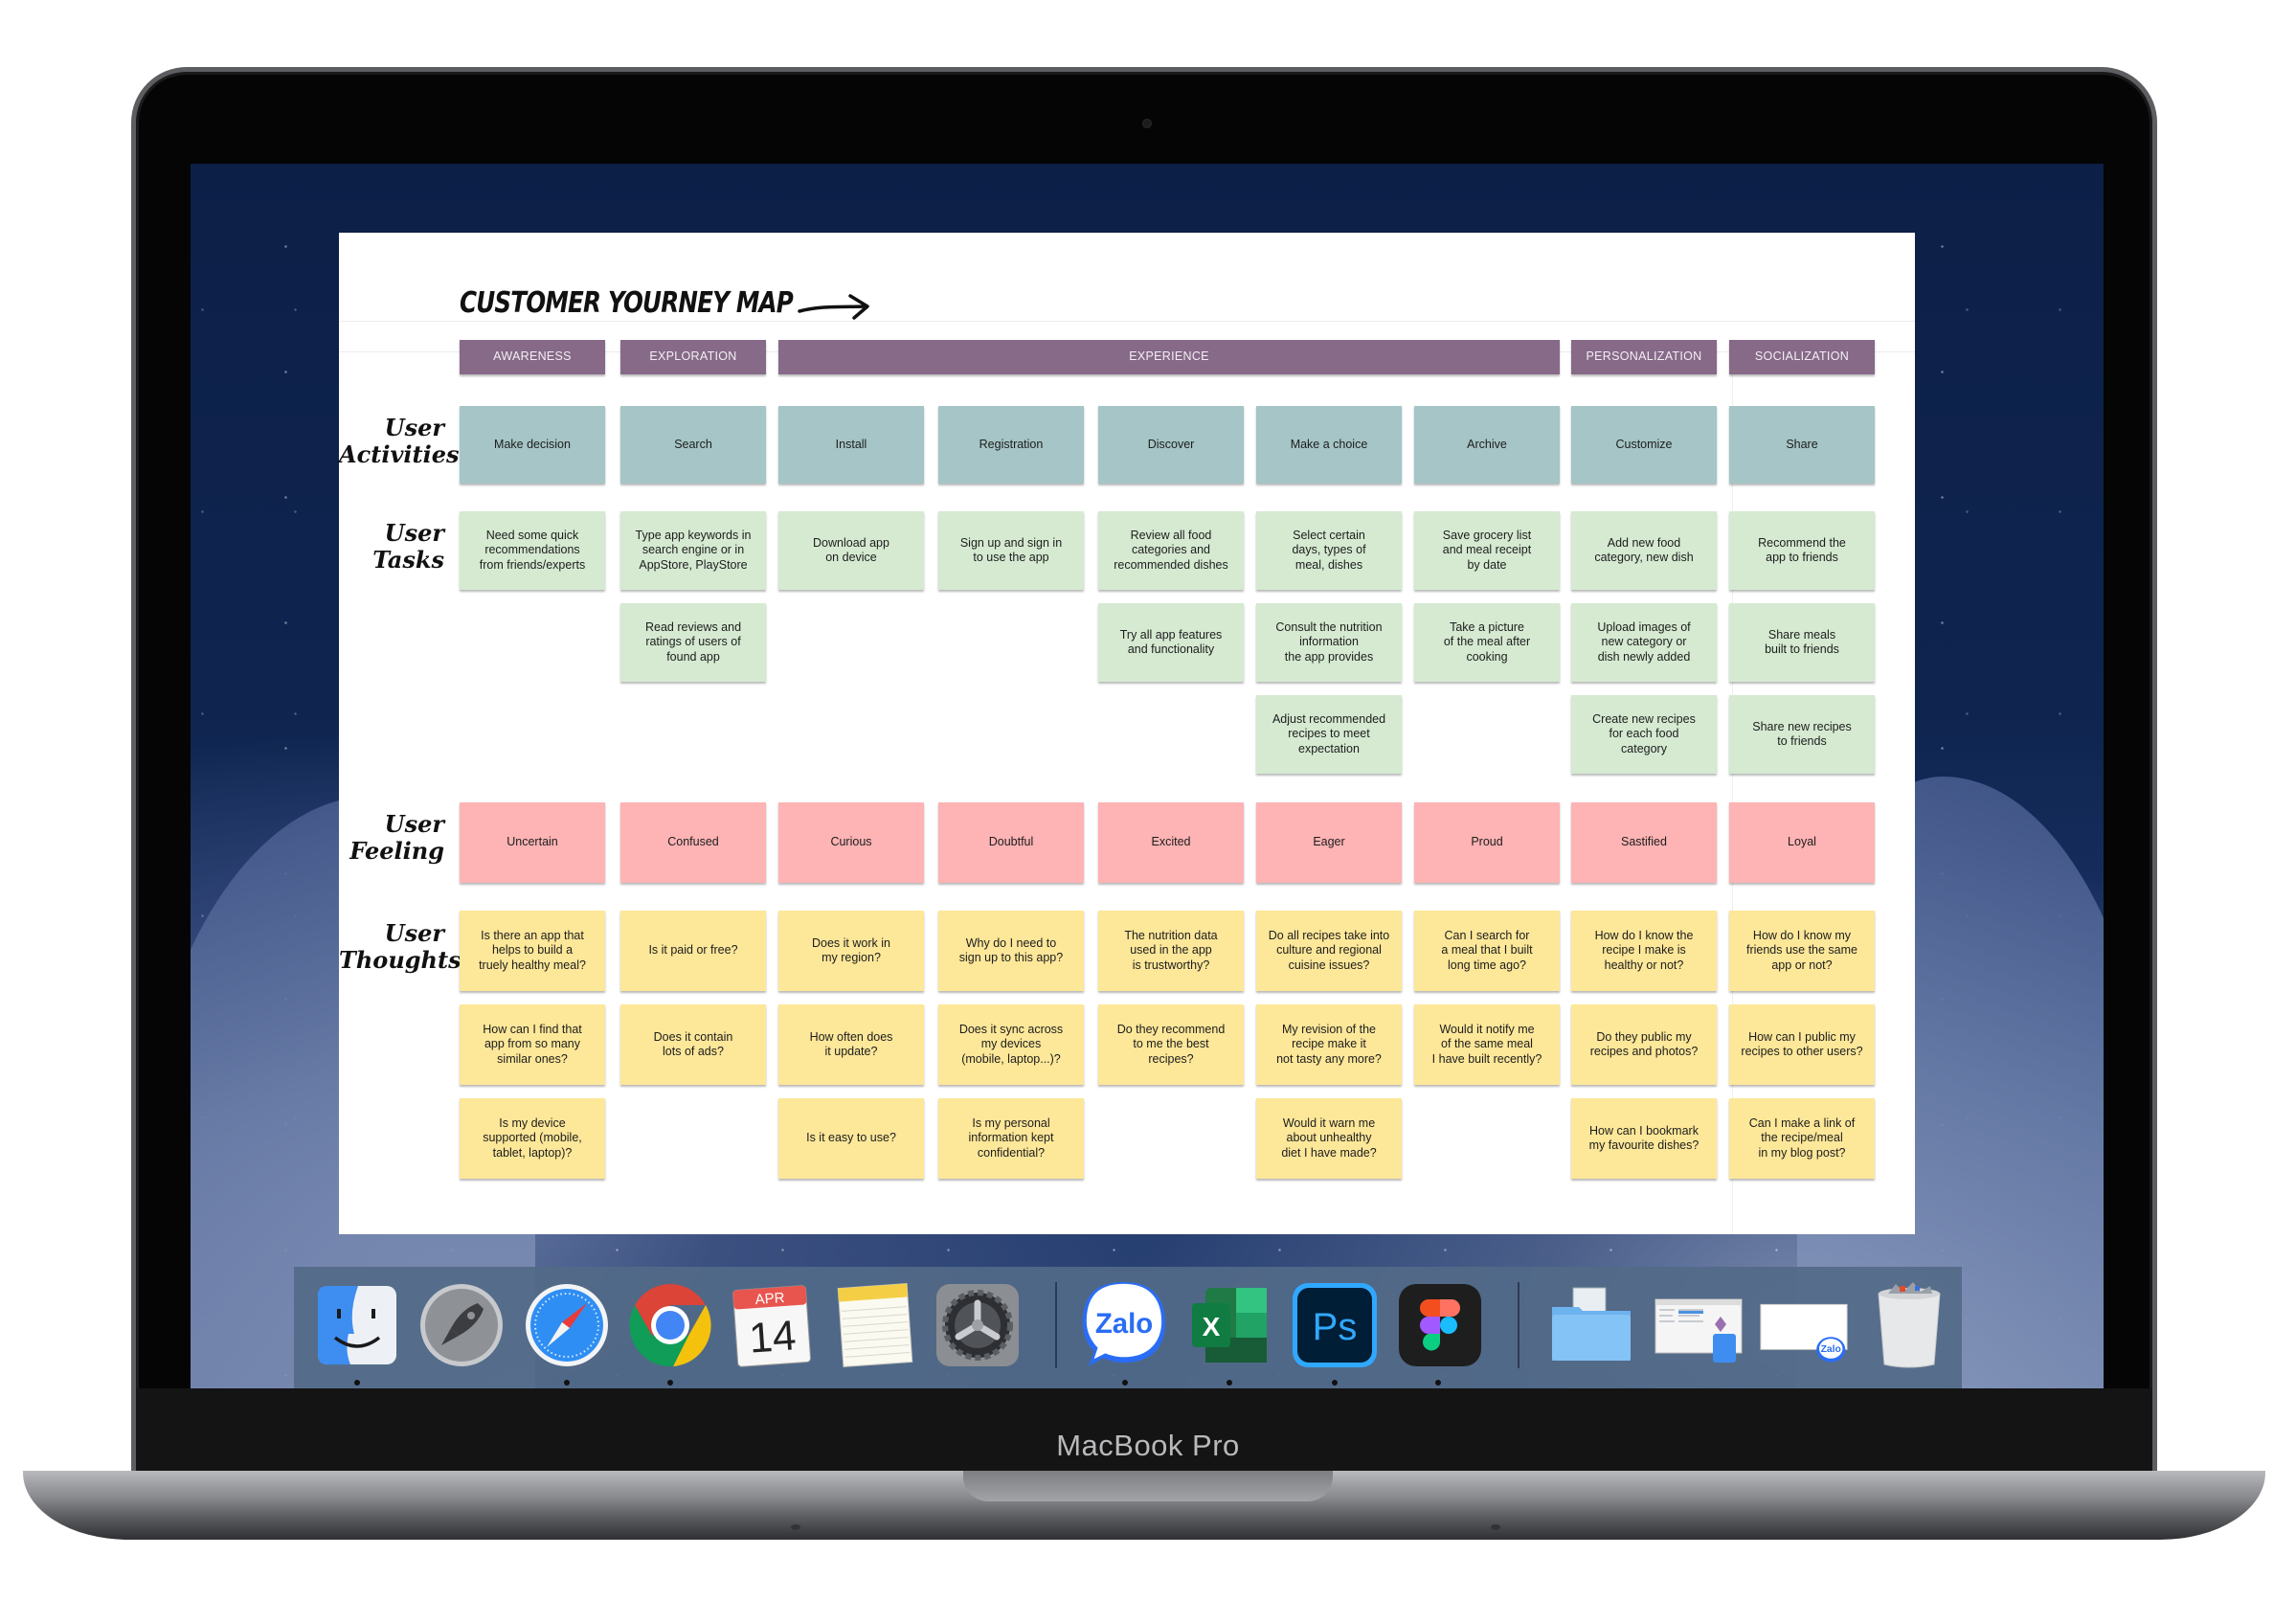 This screenshot has height=1600, width=2296. I want to click on feeling-note: Excited, so click(1171, 843).